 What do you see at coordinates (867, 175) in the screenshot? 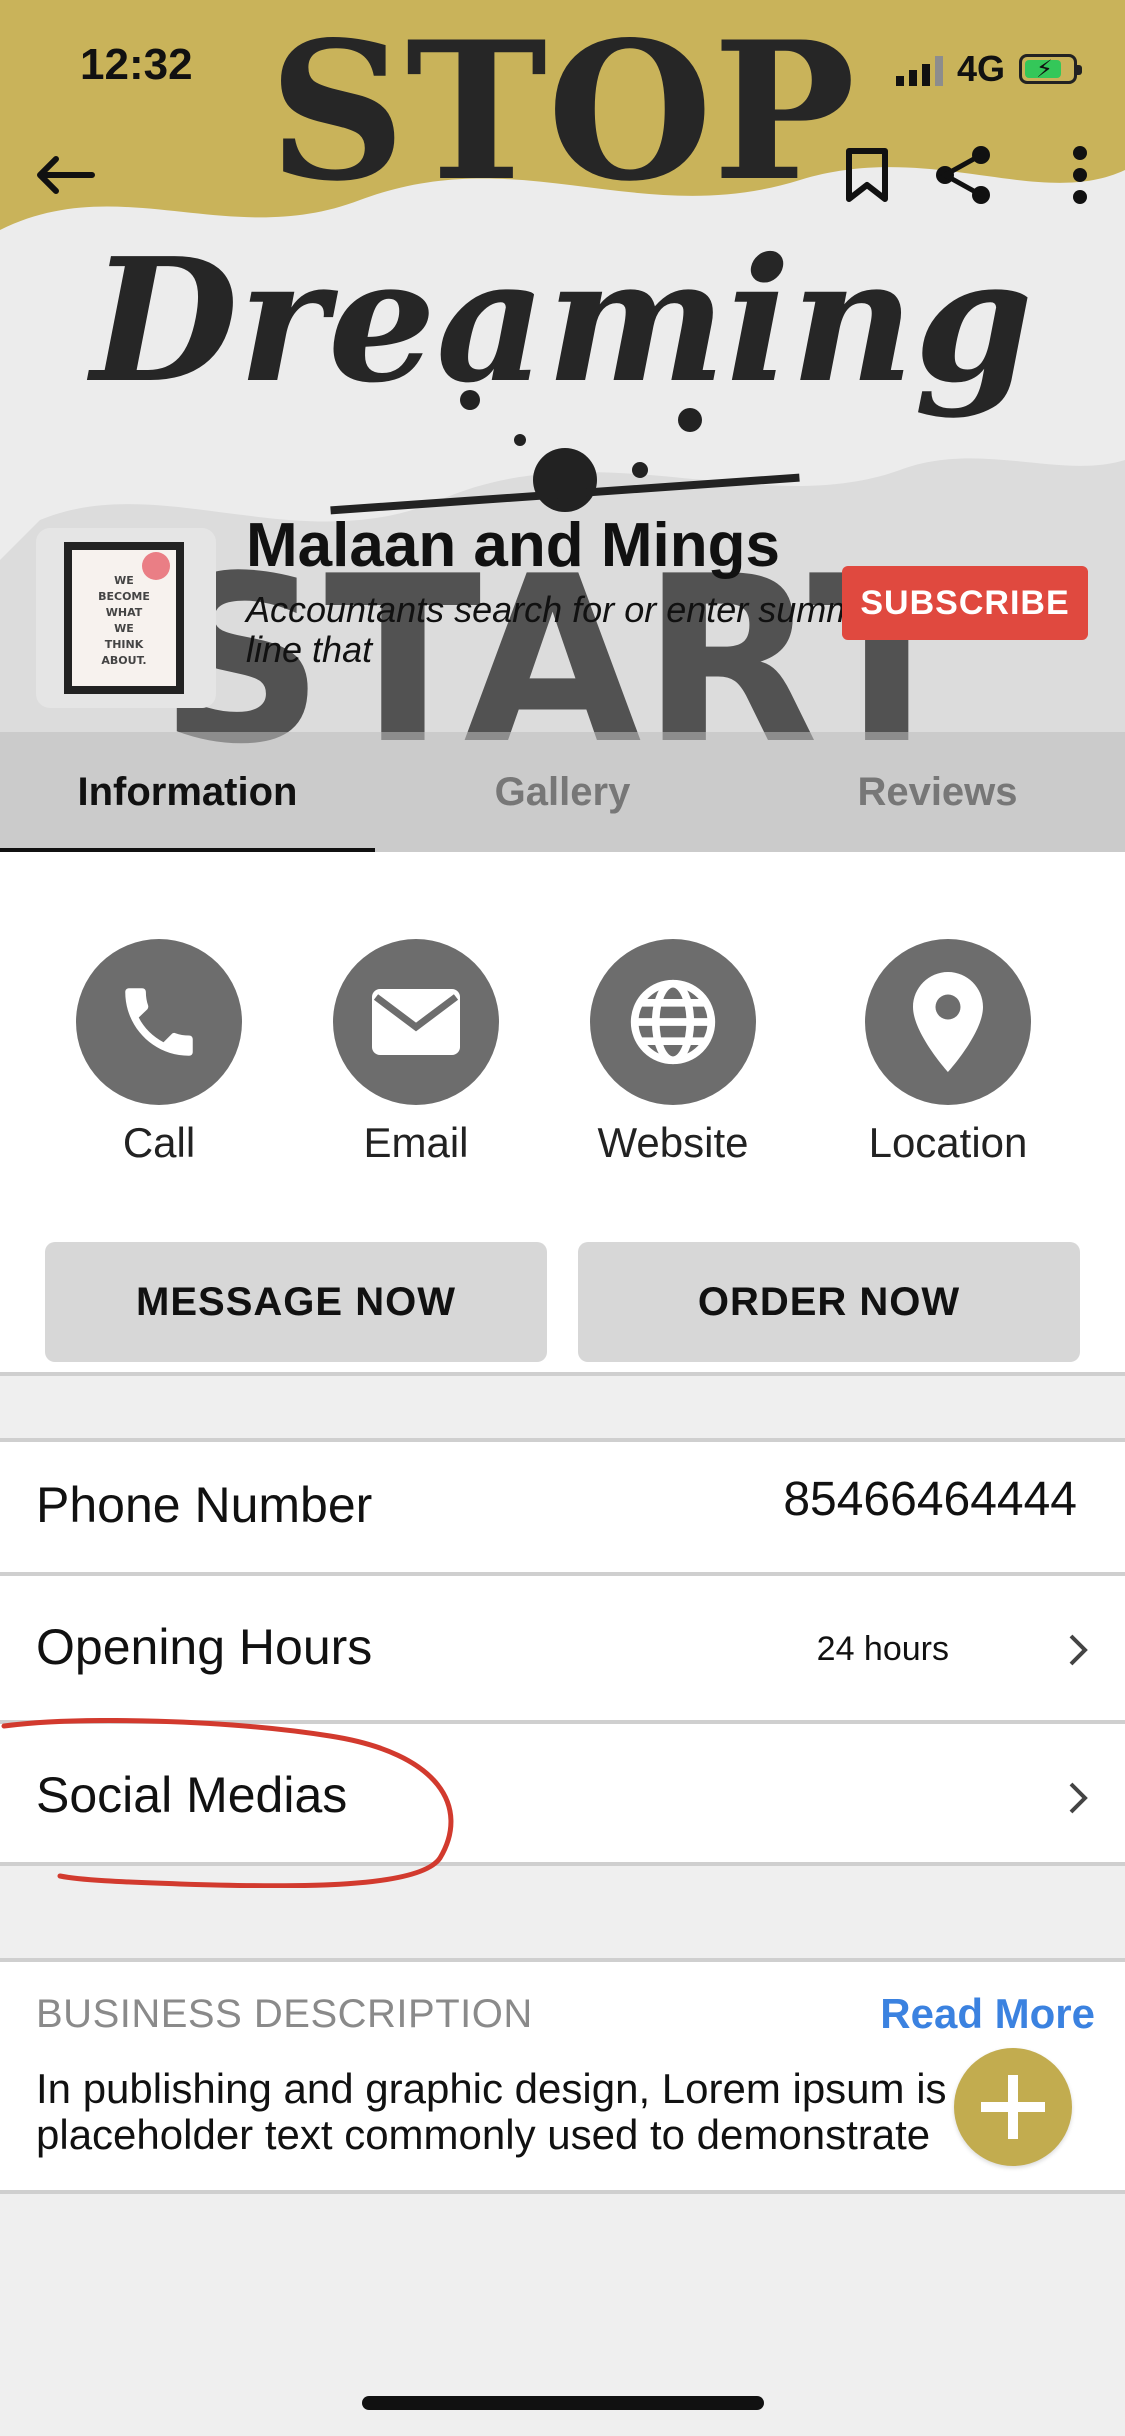
I see `bookmark-icon` at bounding box center [867, 175].